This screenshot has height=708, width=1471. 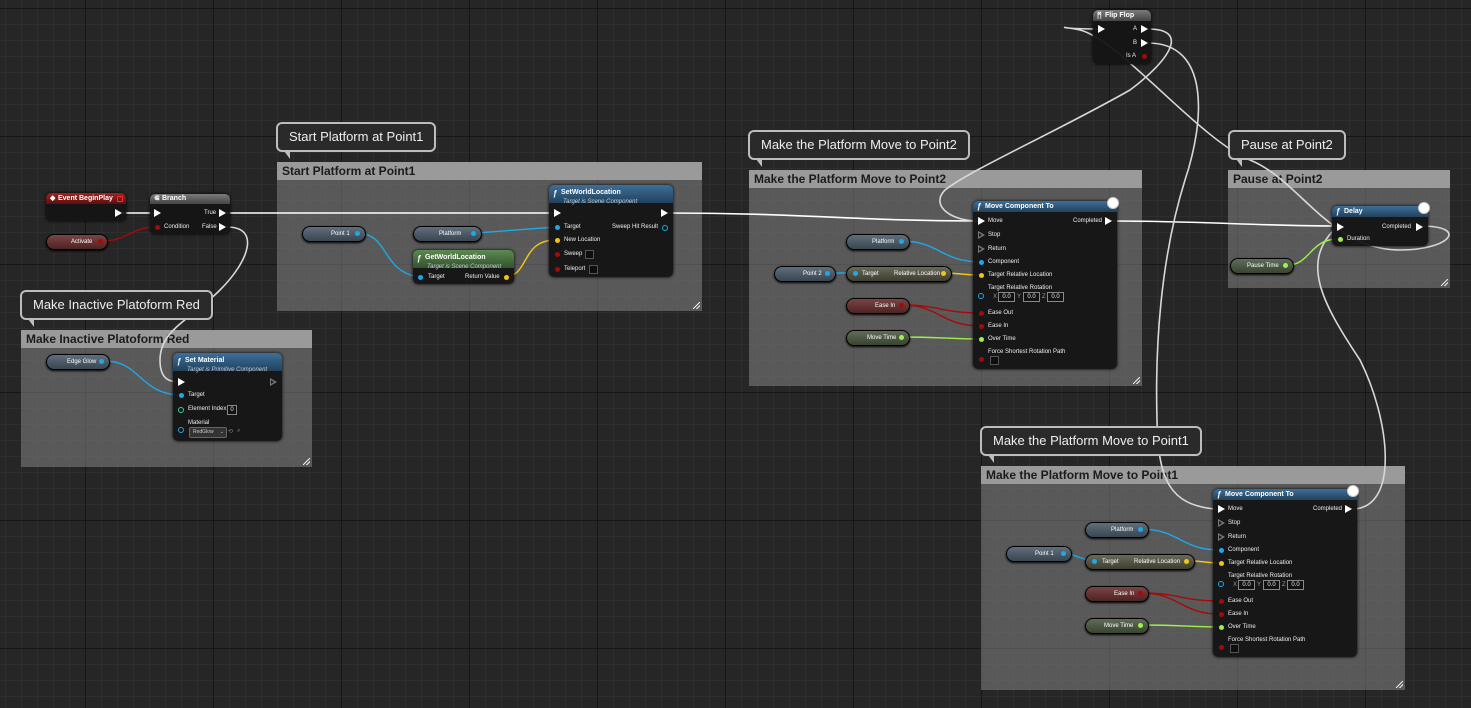 I want to click on comment-bubble-inactive: Make Inactive Platoform Red, so click(x=116, y=308).